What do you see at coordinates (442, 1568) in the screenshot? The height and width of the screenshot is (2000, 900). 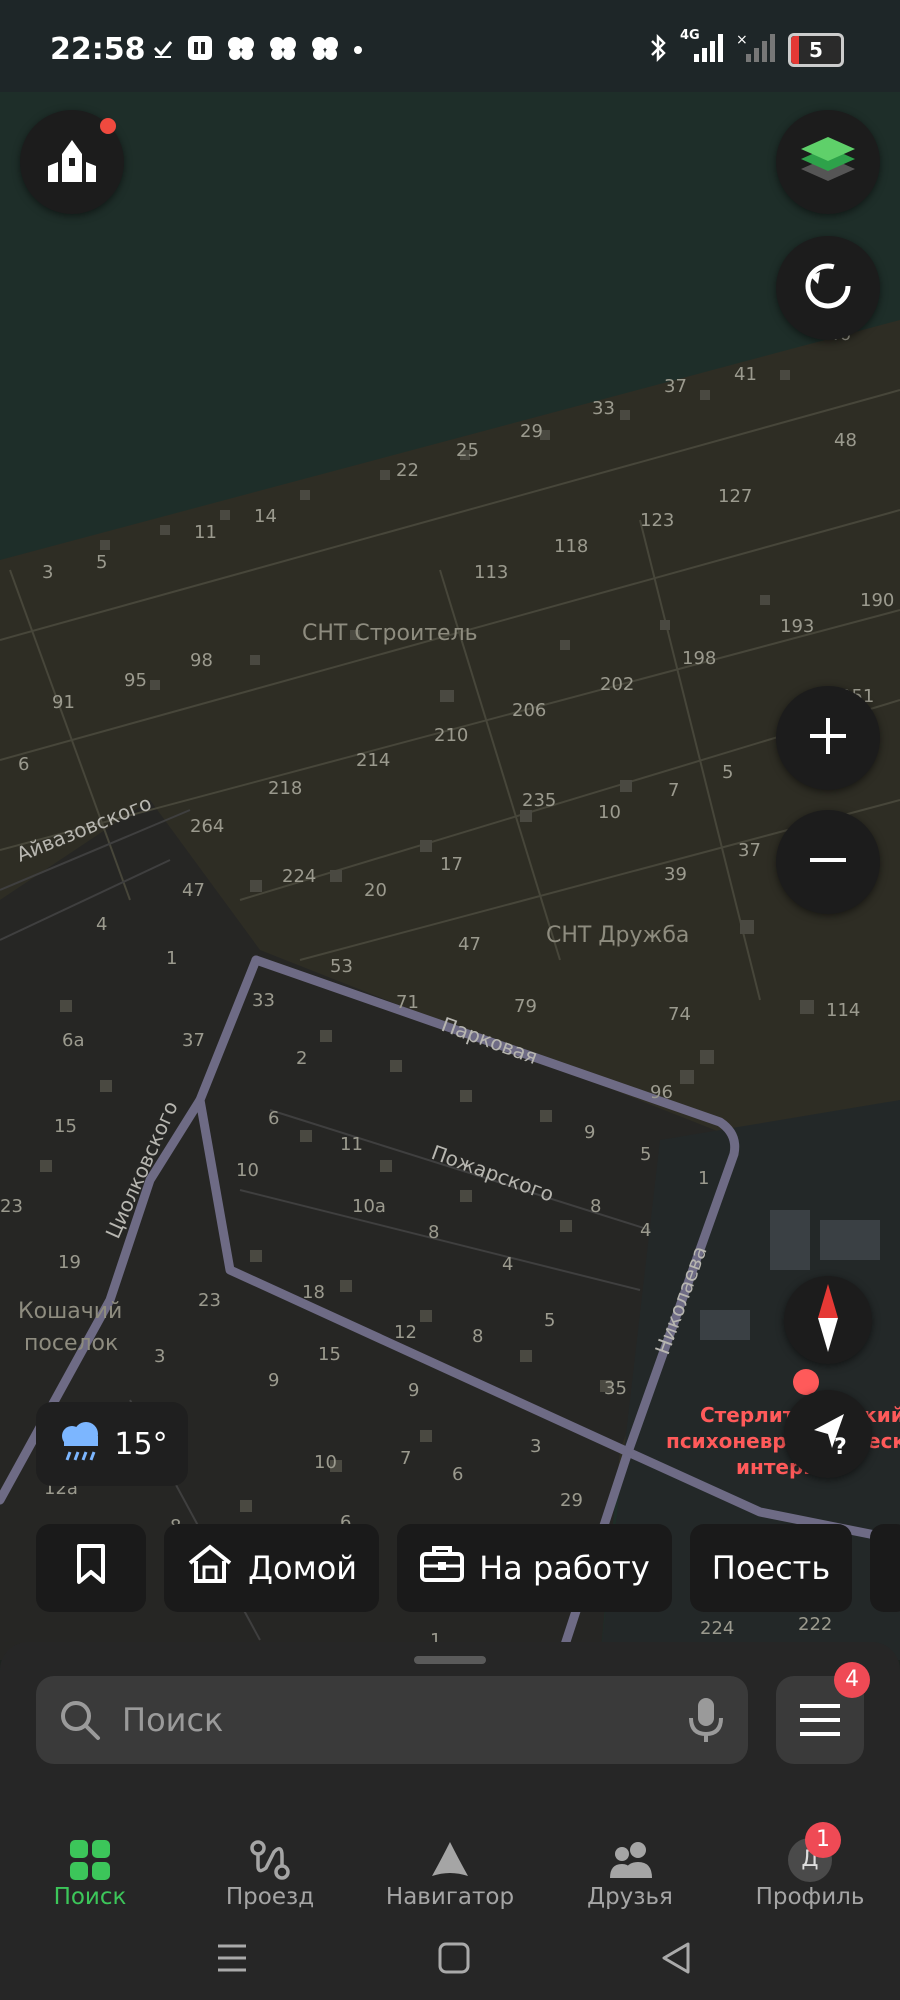 I see `briefcase-icon` at bounding box center [442, 1568].